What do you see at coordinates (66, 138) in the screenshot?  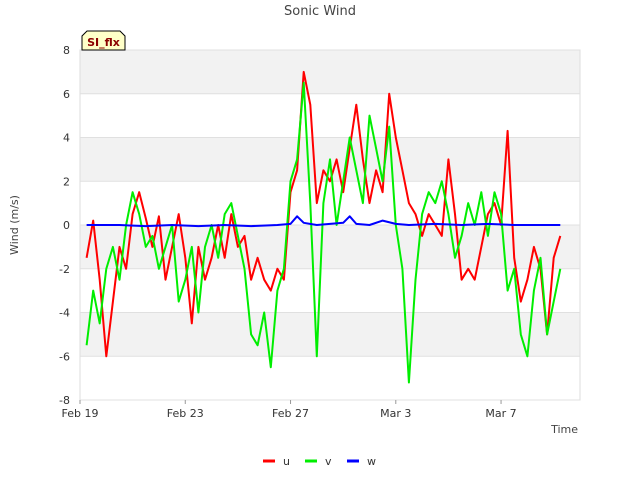 I see `y-tick-label: 4` at bounding box center [66, 138].